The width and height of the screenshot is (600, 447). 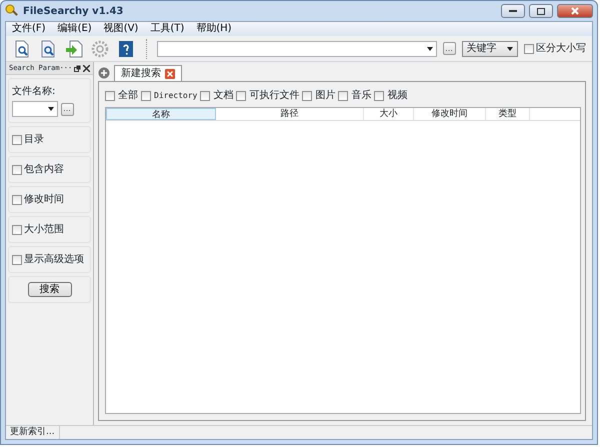 What do you see at coordinates (274, 95) in the screenshot?
I see `checkbox-label: 可执行文件` at bounding box center [274, 95].